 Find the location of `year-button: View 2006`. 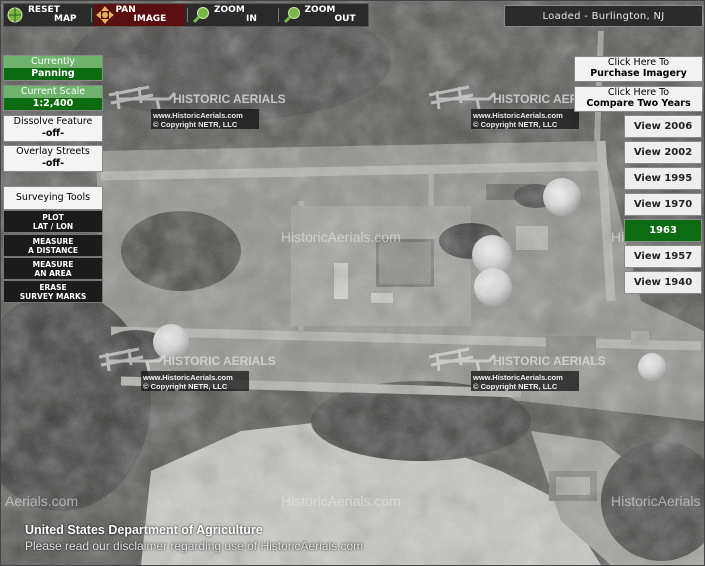

year-button: View 2006 is located at coordinates (663, 126).